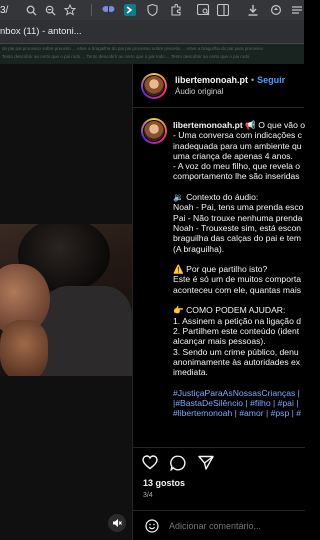 The width and height of the screenshot is (320, 540). I want to click on emoji-icon, so click(152, 526).